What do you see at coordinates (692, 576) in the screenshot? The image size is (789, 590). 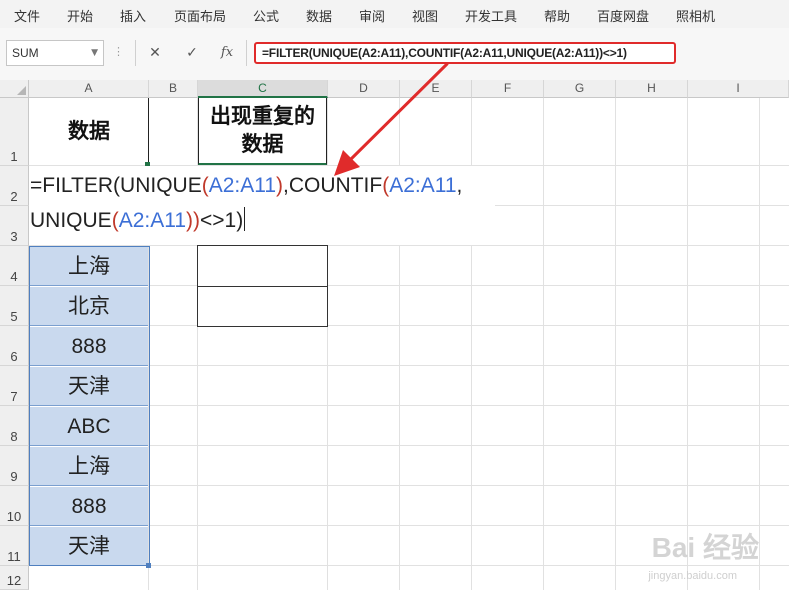 I see `baidu-watermark-url: jingyan.baidu.com` at bounding box center [692, 576].